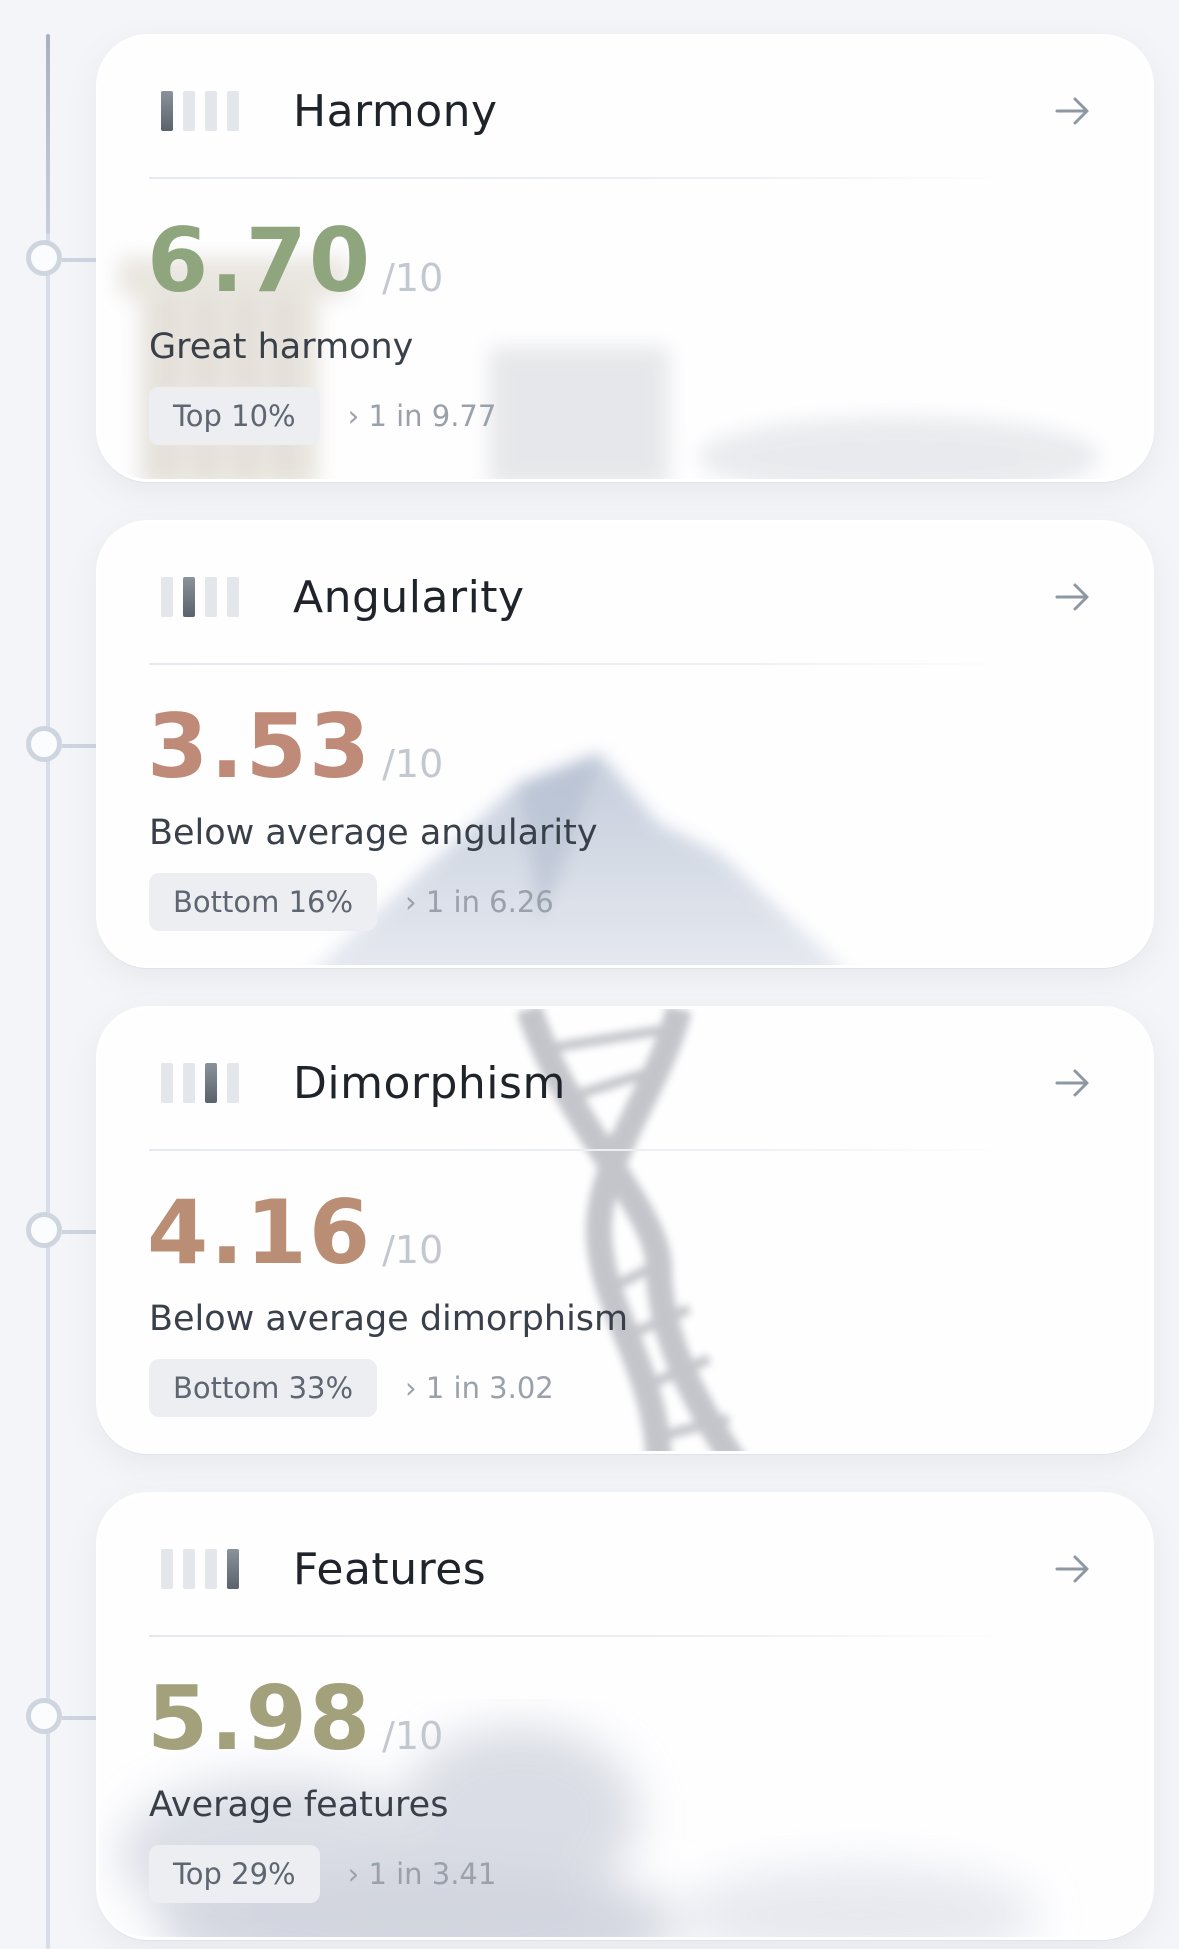 Image resolution: width=1179 pixels, height=1949 pixels. Describe the element at coordinates (322, 416) in the screenshot. I see `percentile-row: Top 10% › 1 in 9.77` at that location.